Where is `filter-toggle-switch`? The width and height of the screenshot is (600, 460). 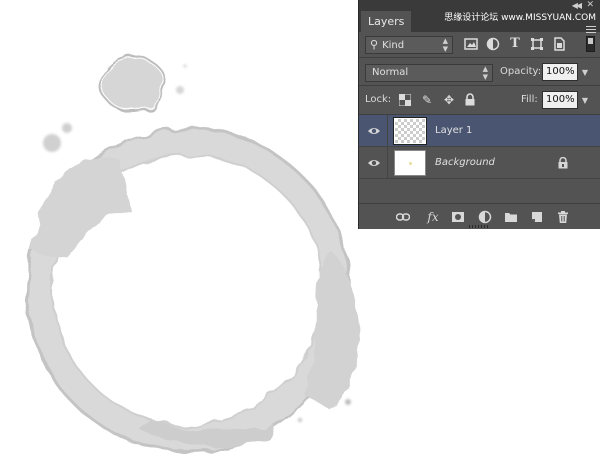
filter-toggle-switch is located at coordinates (590, 44).